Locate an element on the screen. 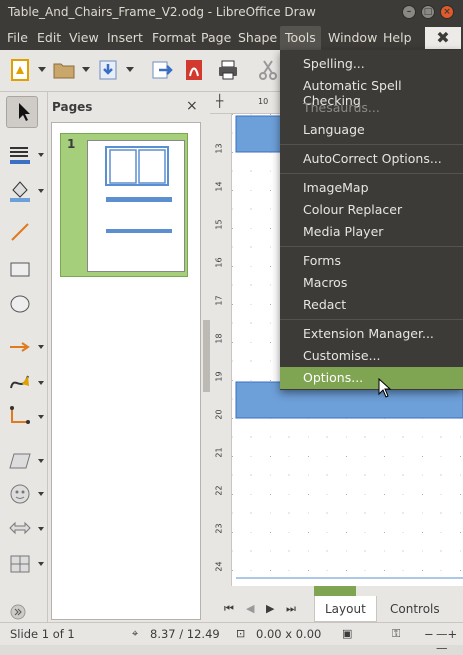  print-icon is located at coordinates (228, 70).